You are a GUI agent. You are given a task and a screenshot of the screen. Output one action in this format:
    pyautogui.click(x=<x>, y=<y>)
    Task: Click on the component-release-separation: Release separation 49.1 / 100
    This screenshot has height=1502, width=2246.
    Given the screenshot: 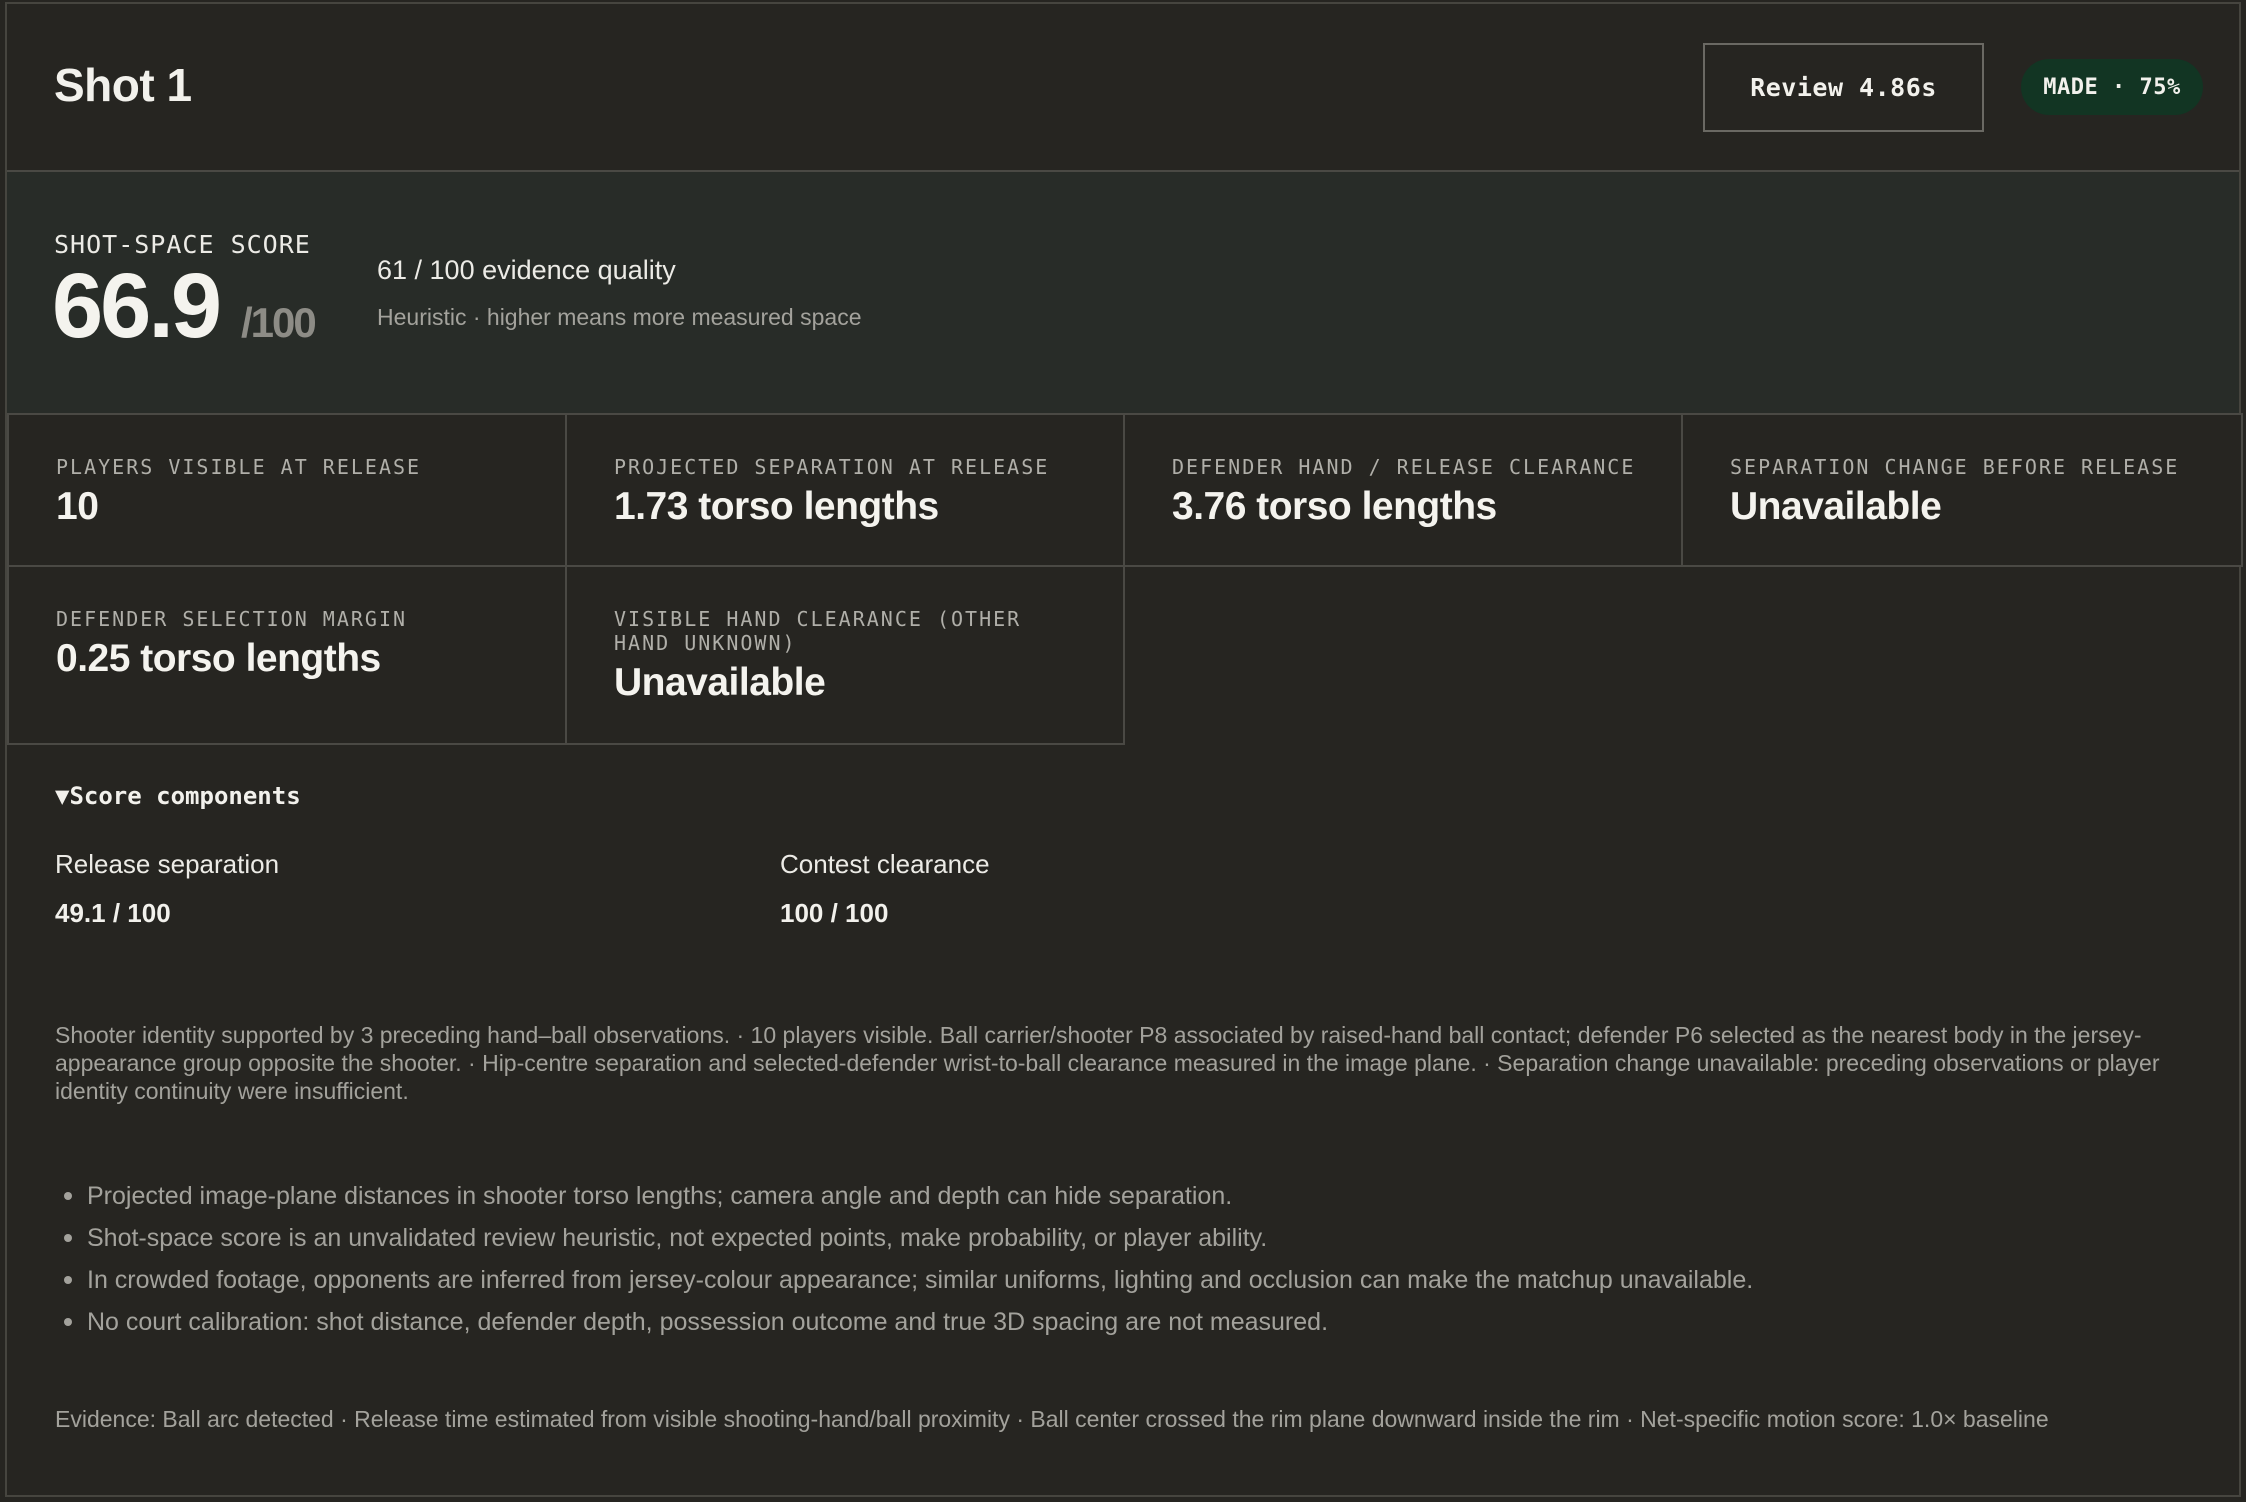 What is the action you would take?
    pyautogui.click(x=167, y=889)
    